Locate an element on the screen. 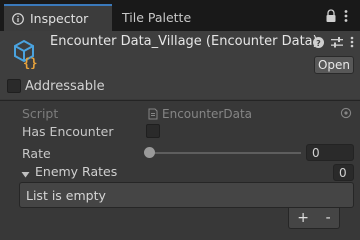  open-button: Open is located at coordinates (334, 65).